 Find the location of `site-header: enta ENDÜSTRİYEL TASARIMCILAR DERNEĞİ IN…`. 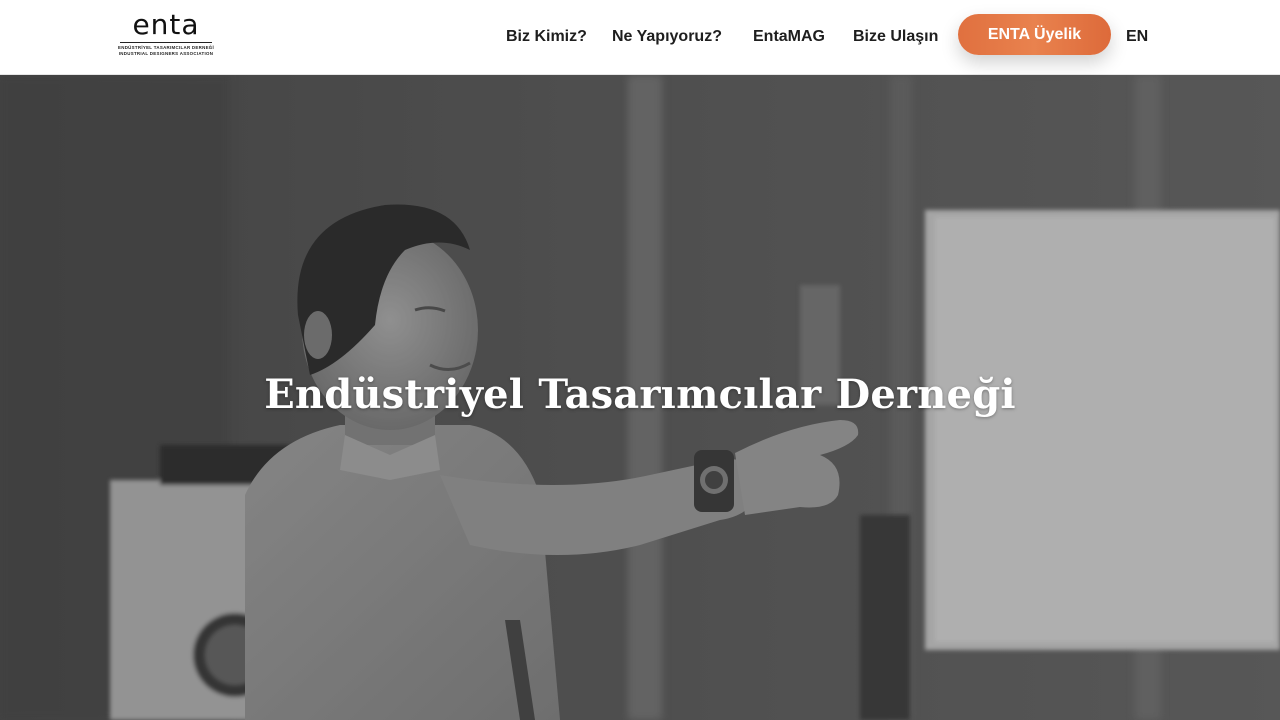

site-header: enta ENDÜSTRİYEL TASARIMCILAR DERNEĞİ IN… is located at coordinates (640, 37).